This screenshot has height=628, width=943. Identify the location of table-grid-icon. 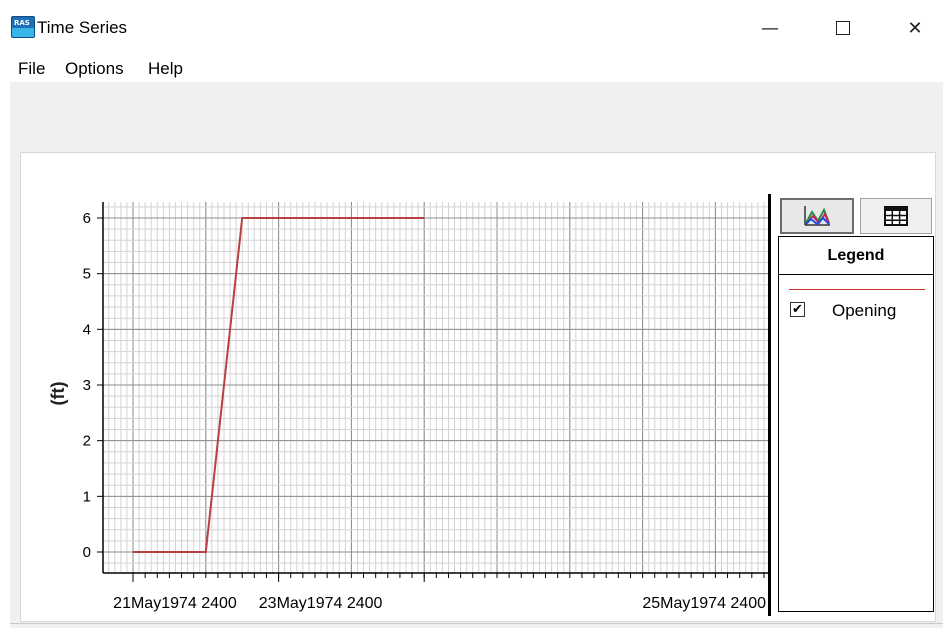
(896, 216).